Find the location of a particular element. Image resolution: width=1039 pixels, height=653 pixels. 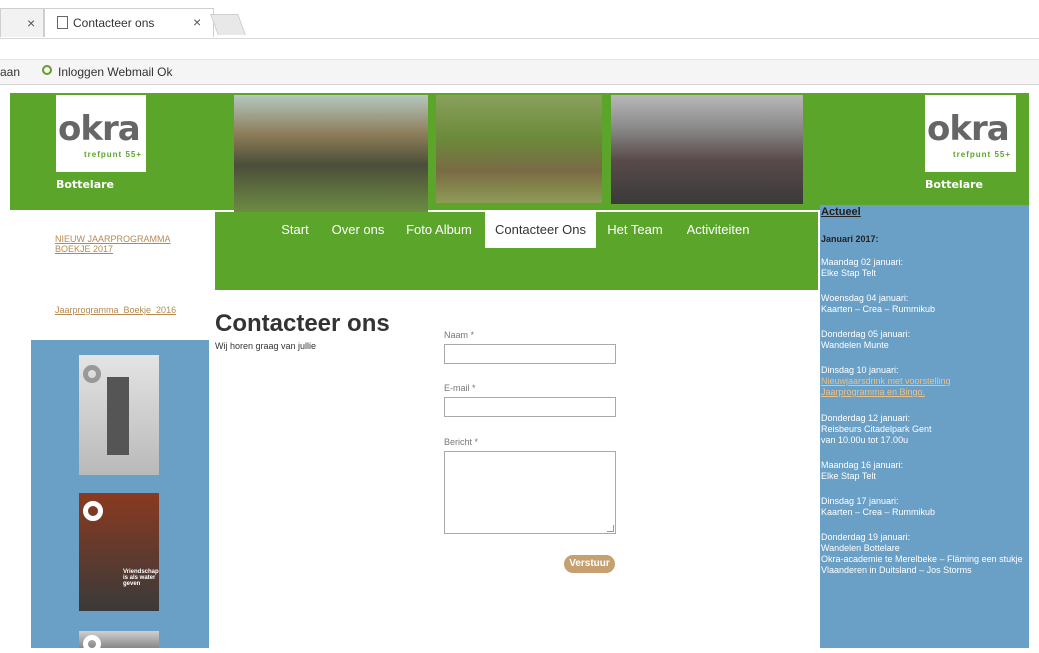

bookmark-webmail: Inloggen Webmail Ok is located at coordinates (115, 72).